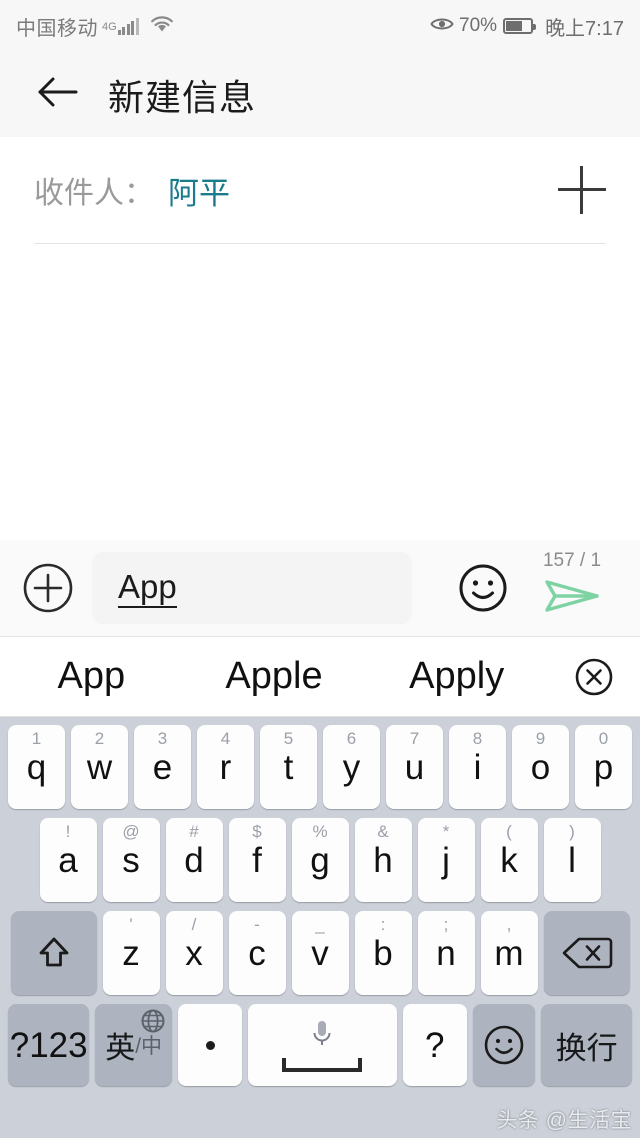 Image resolution: width=640 pixels, height=1138 pixels. Describe the element at coordinates (57, 95) in the screenshot. I see `back-arrow-icon` at that location.